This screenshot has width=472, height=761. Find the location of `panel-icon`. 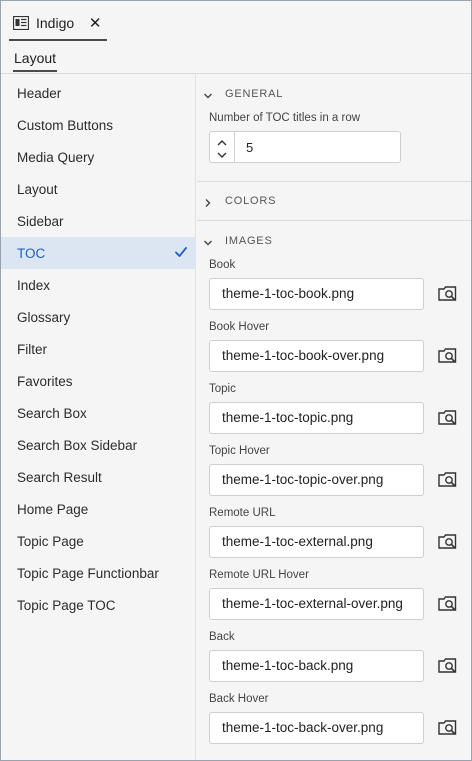

panel-icon is located at coordinates (21, 23).